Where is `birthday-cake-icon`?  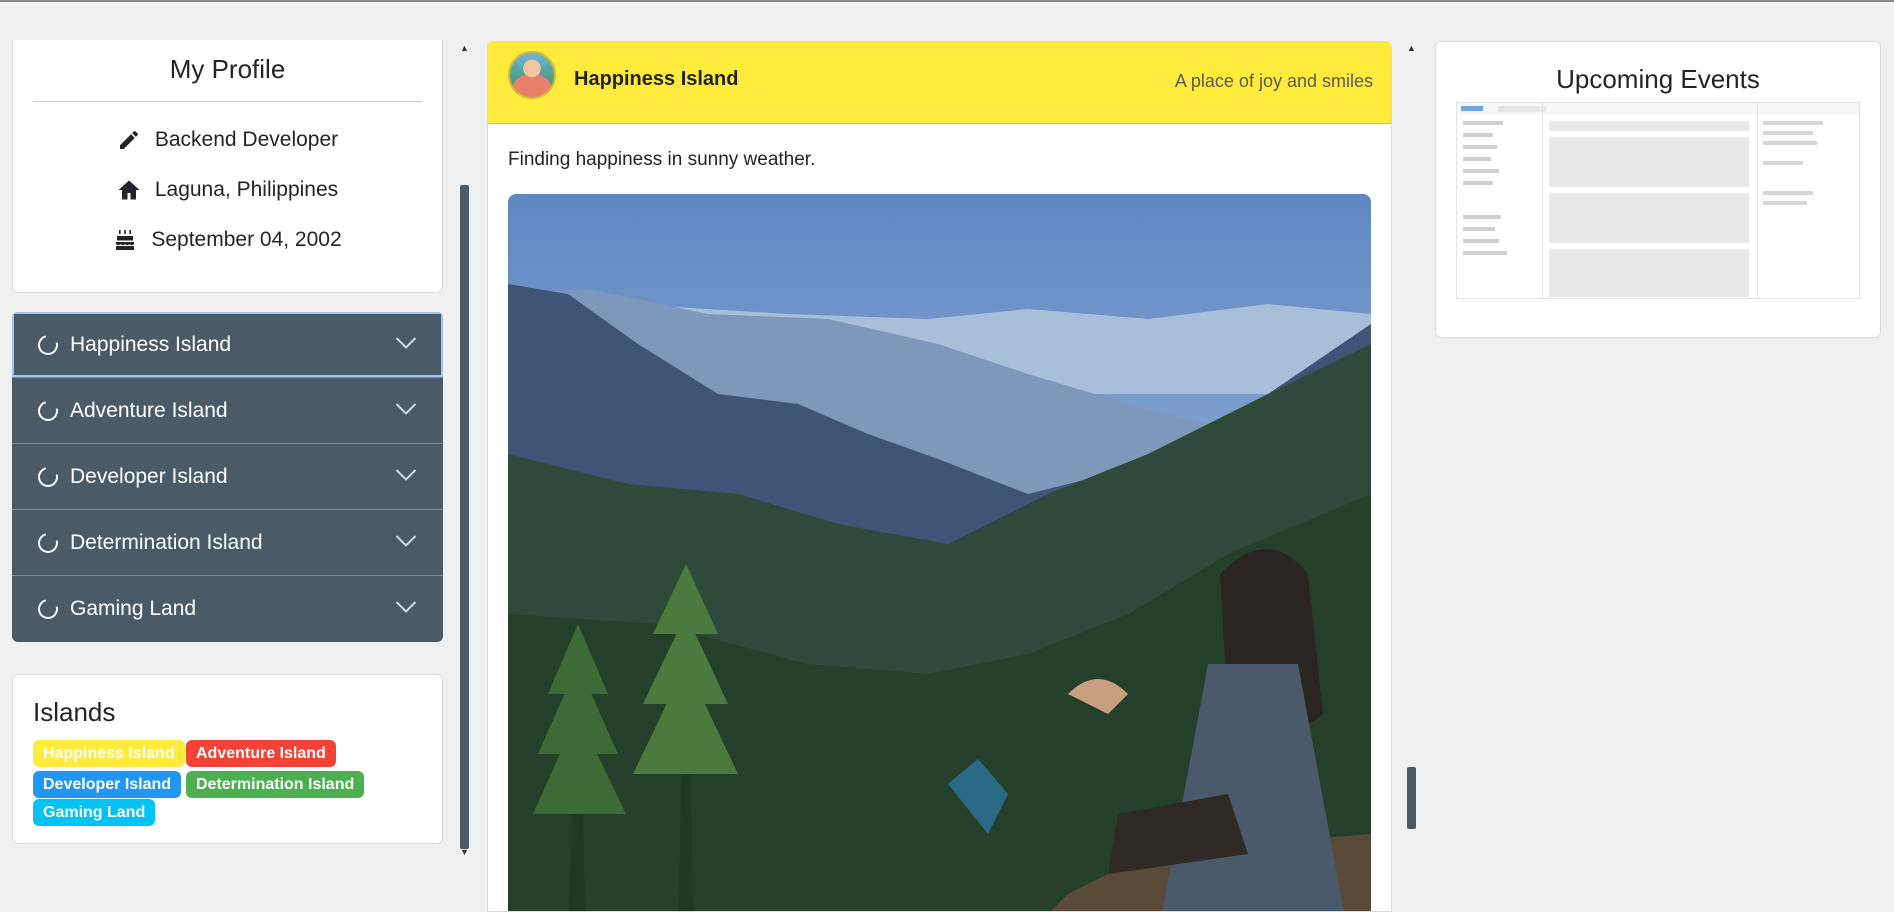 birthday-cake-icon is located at coordinates (125, 240).